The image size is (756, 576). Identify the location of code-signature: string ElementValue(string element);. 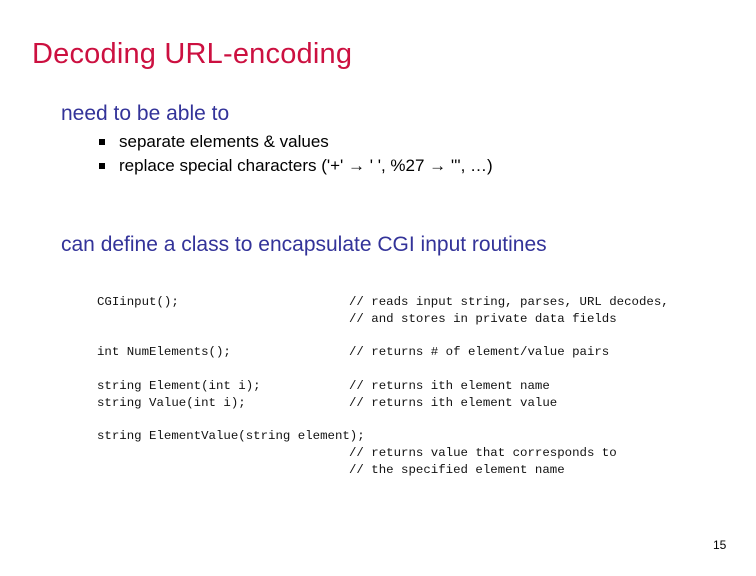
(231, 436).